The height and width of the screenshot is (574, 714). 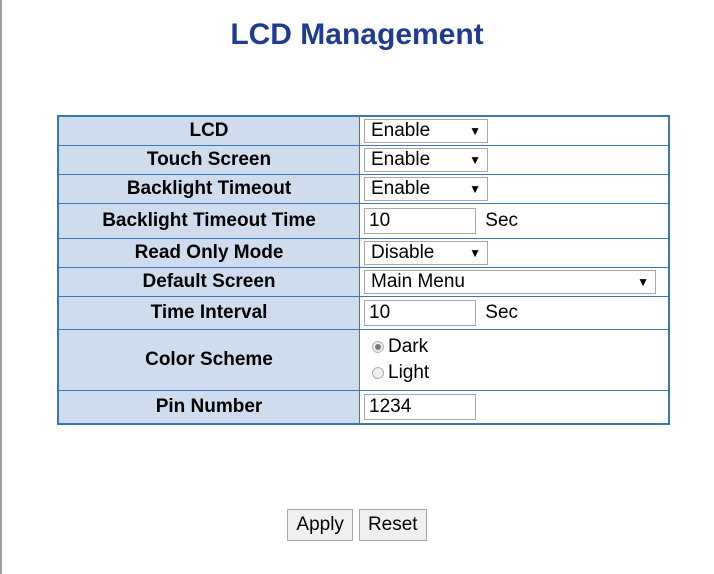 I want to click on default-screen-row: Default Screen Main Menu ▼, so click(x=363, y=282).